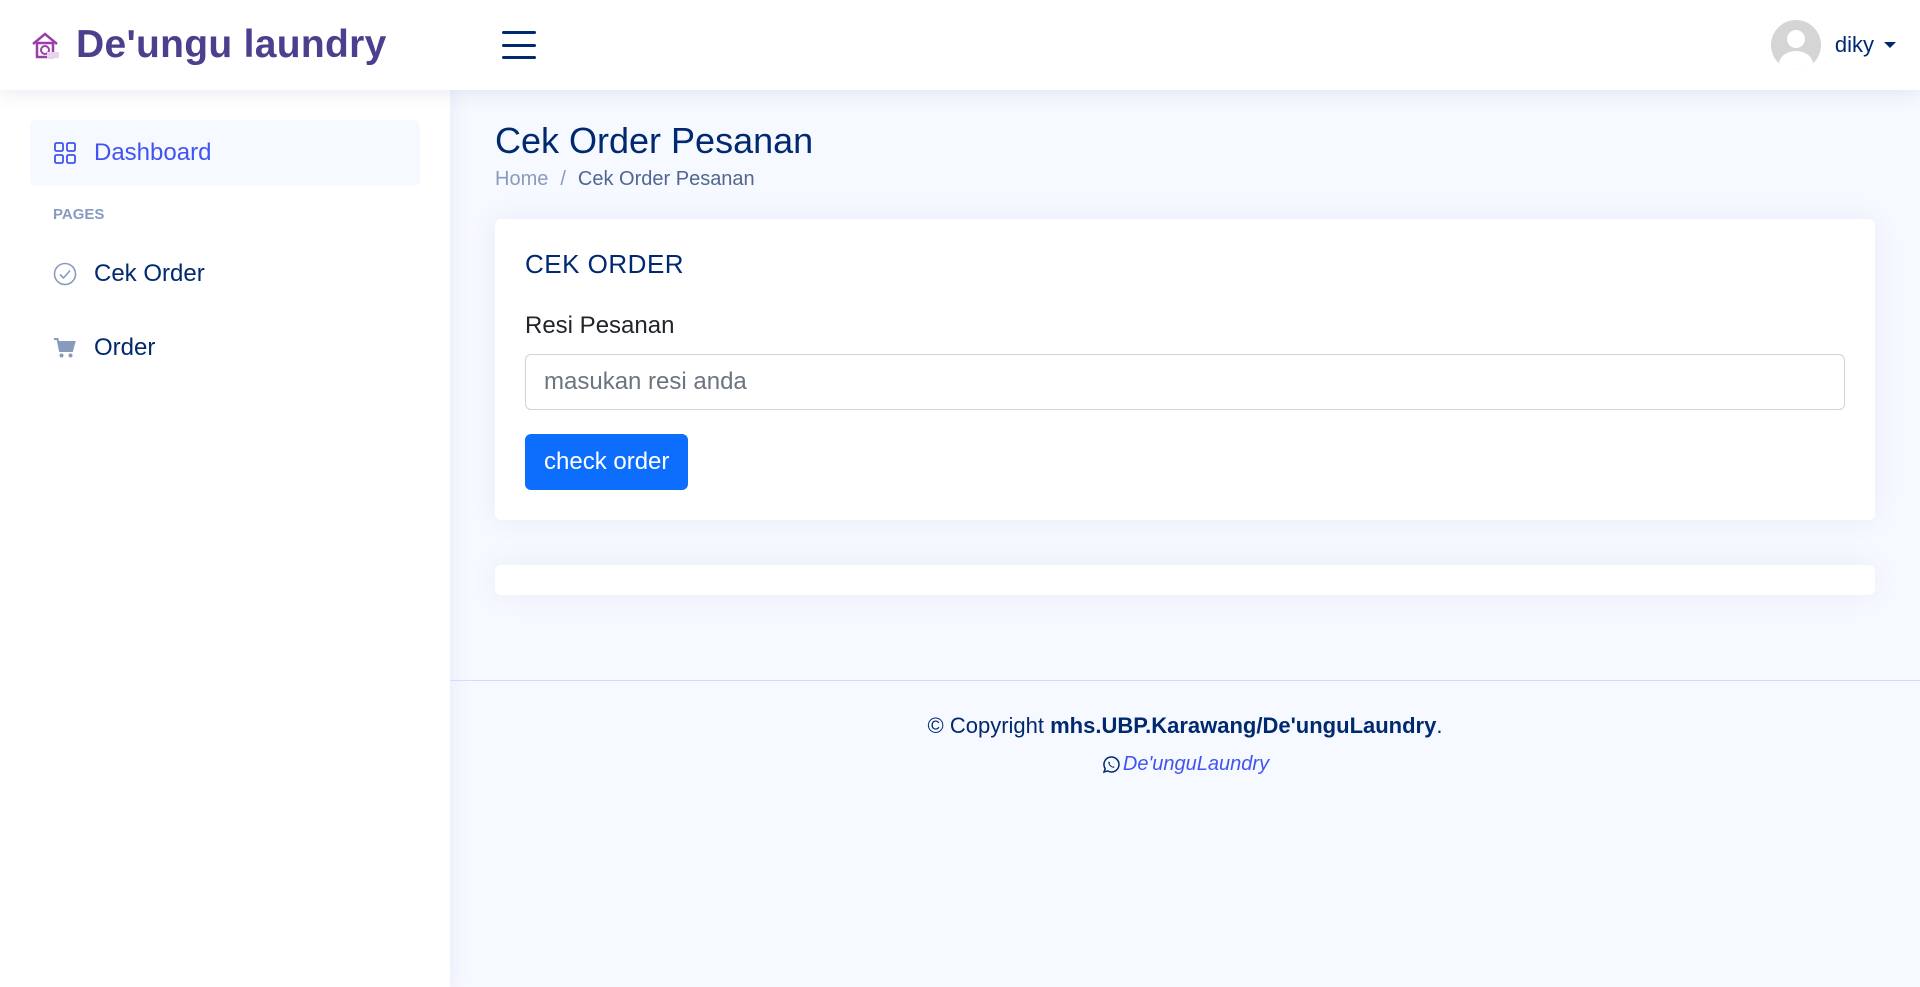 The width and height of the screenshot is (1920, 987). What do you see at coordinates (1833, 45) in the screenshot?
I see `profile-dropdown: diky` at bounding box center [1833, 45].